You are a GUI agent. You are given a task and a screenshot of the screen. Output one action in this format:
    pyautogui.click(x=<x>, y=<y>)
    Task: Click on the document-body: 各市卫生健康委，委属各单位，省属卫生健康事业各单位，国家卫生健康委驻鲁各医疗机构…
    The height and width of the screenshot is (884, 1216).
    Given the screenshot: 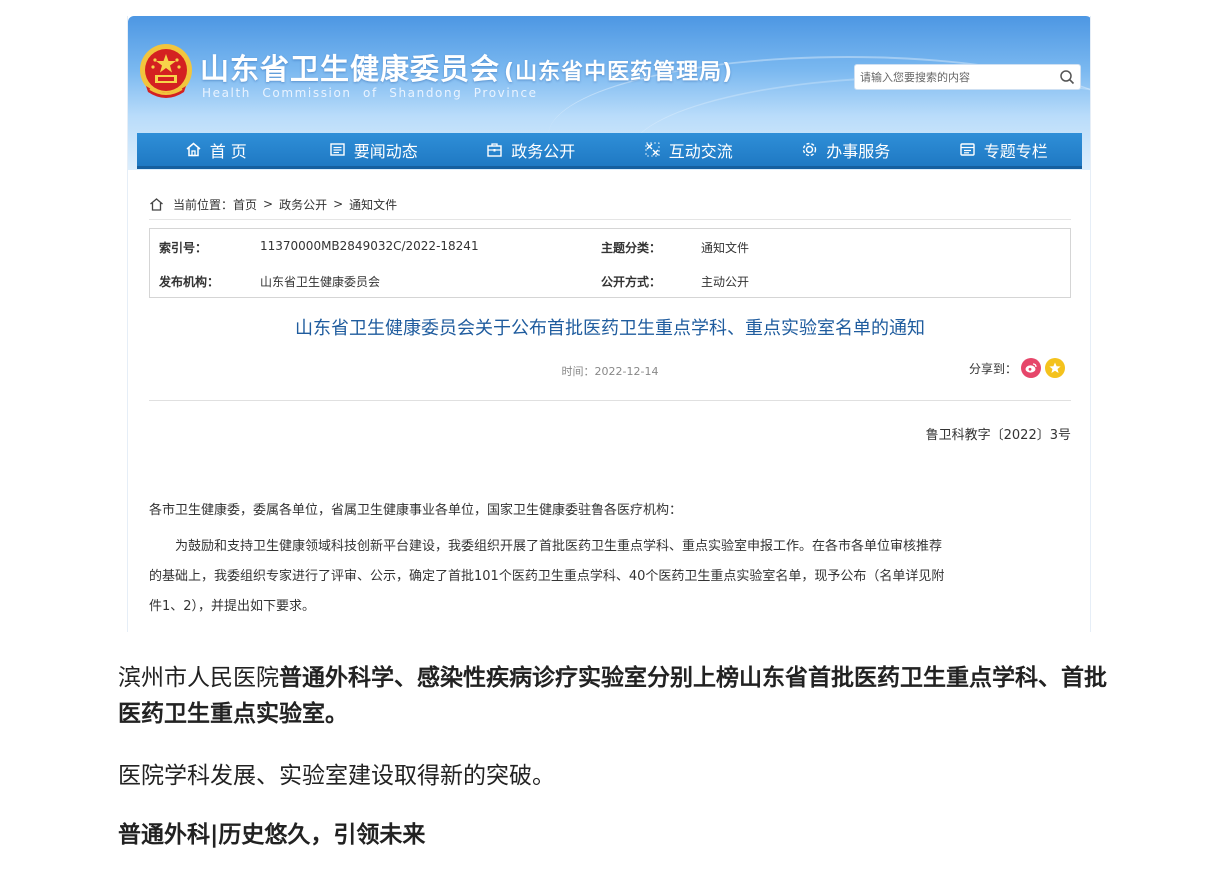 What is the action you would take?
    pyautogui.click(x=610, y=559)
    